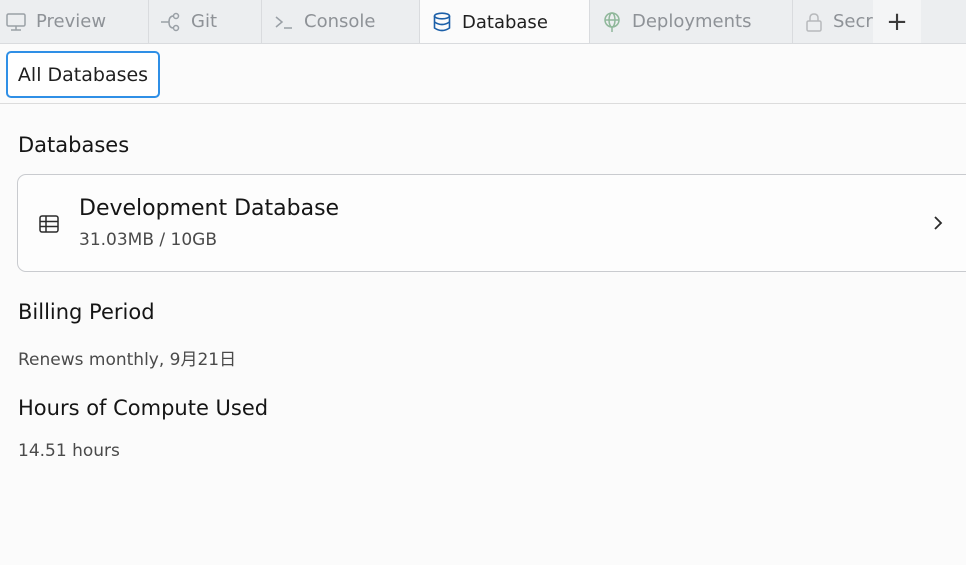 This screenshot has height=565, width=966. I want to click on tab-label: Database, so click(505, 22).